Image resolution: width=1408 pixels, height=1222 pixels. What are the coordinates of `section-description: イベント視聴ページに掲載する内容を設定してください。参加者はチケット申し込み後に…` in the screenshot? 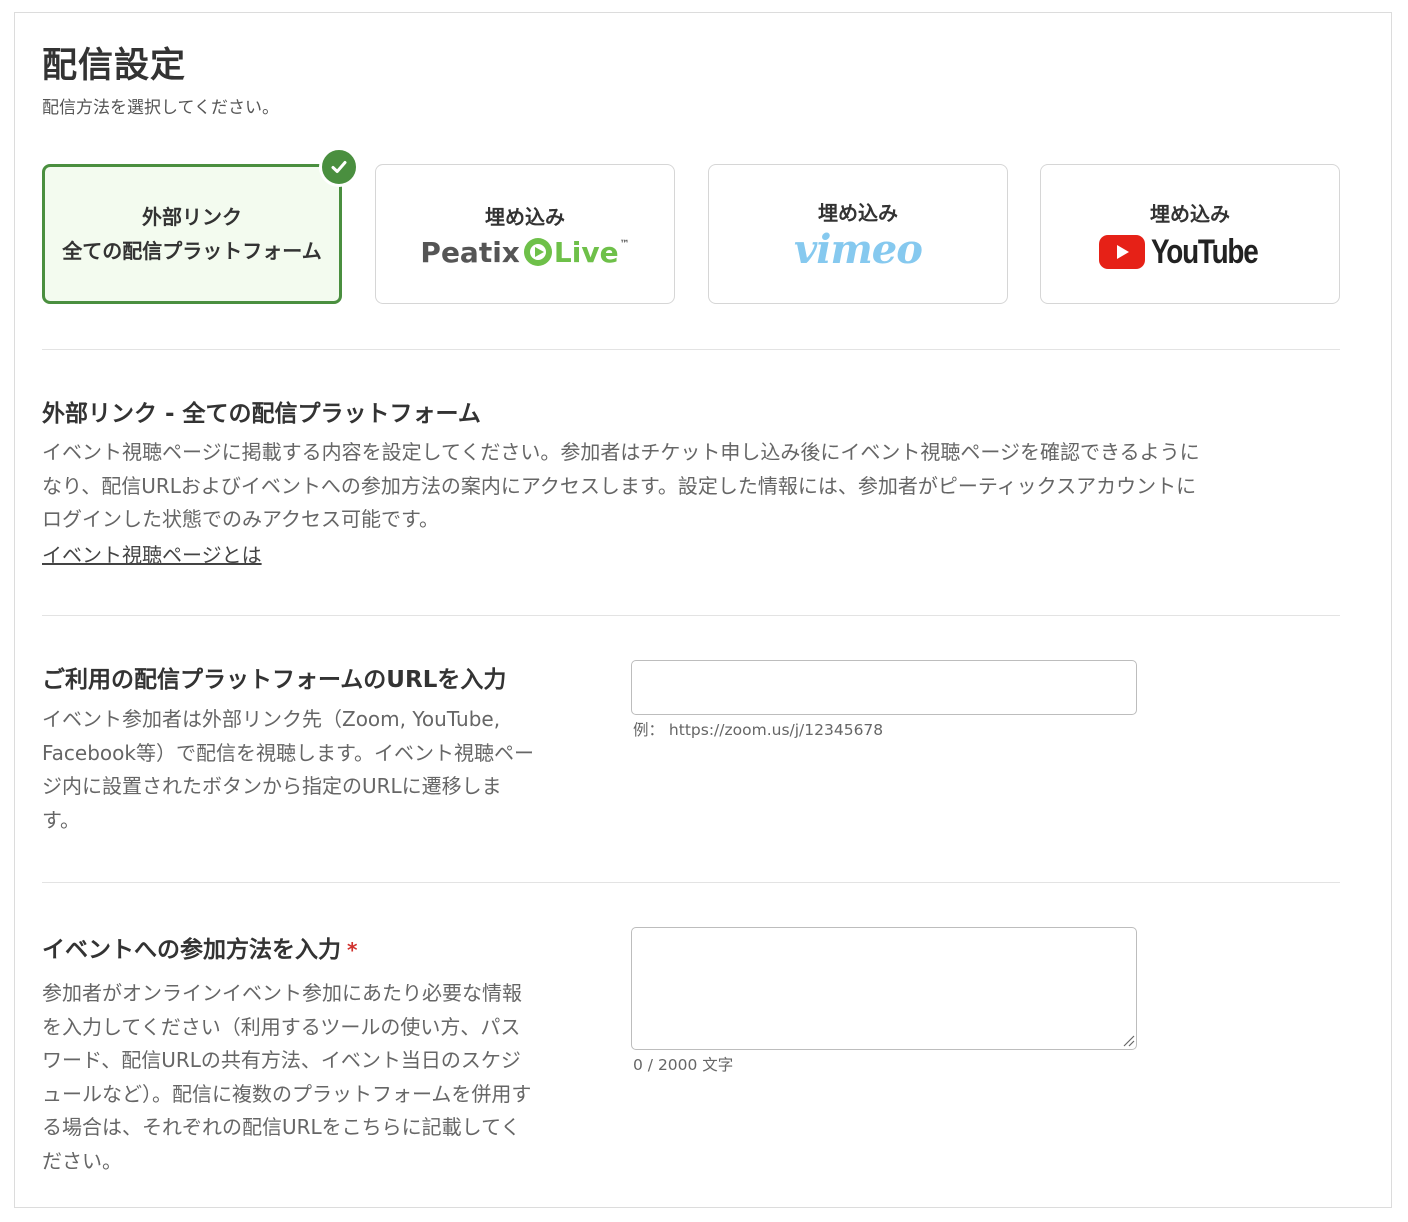 It's located at (621, 485).